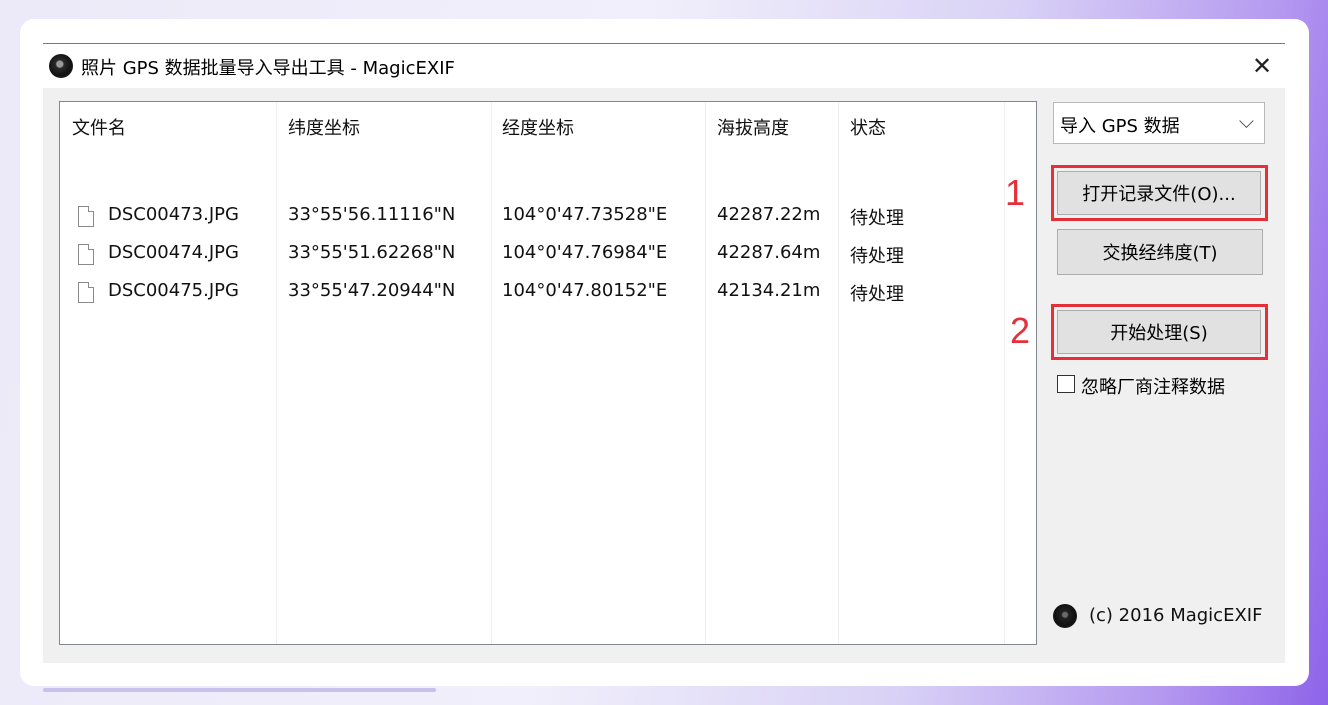 This screenshot has height=705, width=1328. What do you see at coordinates (1159, 332) in the screenshot?
I see `start-processing-button: 开始处理(S)` at bounding box center [1159, 332].